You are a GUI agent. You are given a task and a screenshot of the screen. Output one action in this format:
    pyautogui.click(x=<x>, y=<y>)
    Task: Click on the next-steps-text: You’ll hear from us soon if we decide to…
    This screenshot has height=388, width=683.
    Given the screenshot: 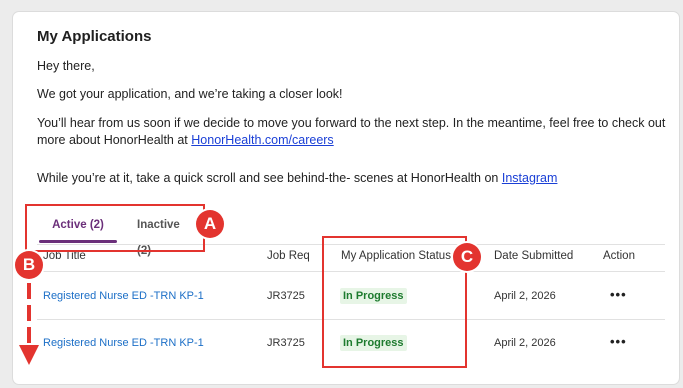 What is the action you would take?
    pyautogui.click(x=351, y=123)
    